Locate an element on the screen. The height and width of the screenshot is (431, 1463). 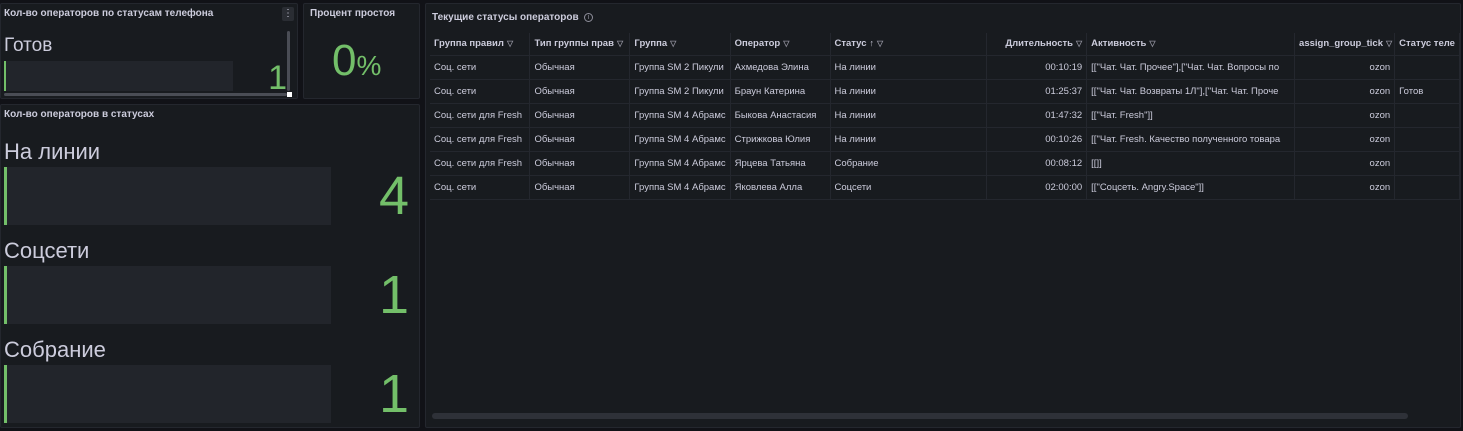
table-cell: Быкова Анастасия is located at coordinates (780, 115).